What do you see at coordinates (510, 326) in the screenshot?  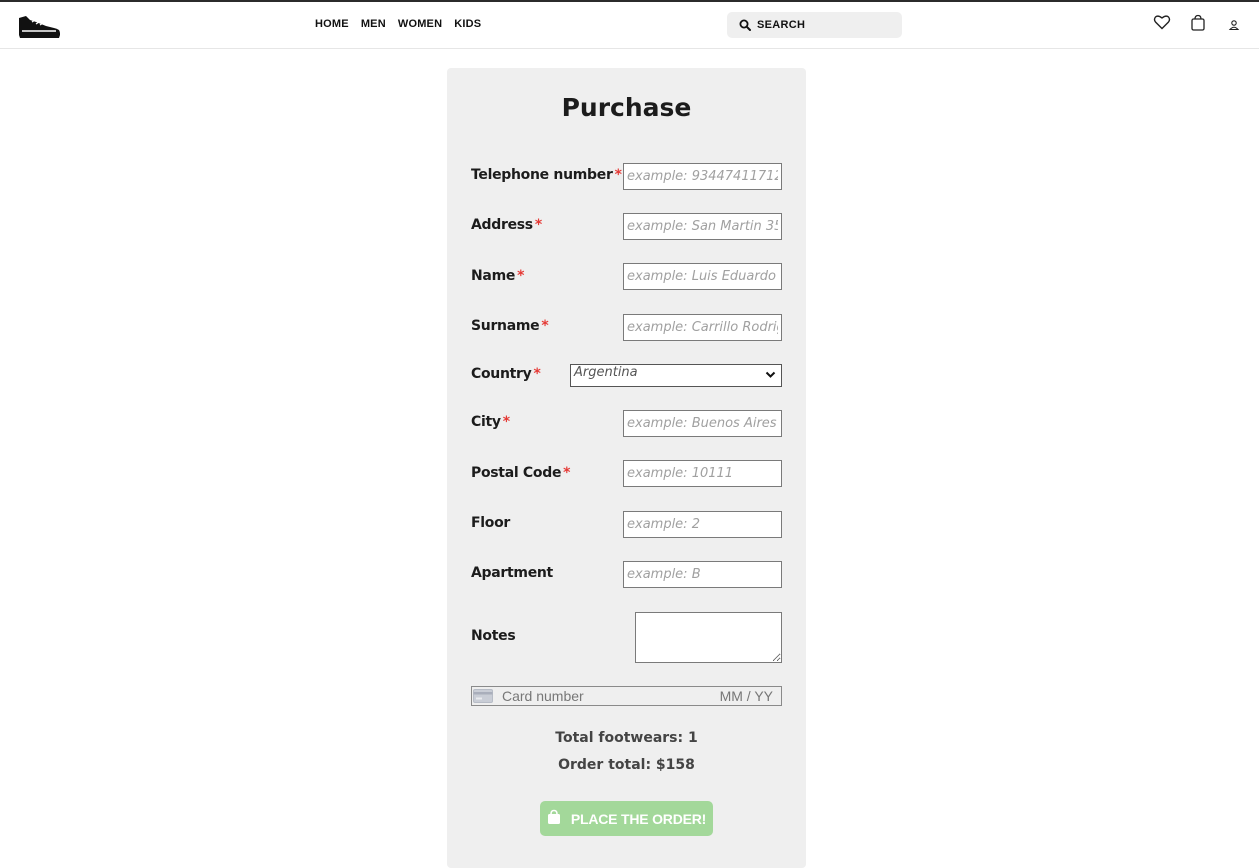 I see `surname-label: Surname *` at bounding box center [510, 326].